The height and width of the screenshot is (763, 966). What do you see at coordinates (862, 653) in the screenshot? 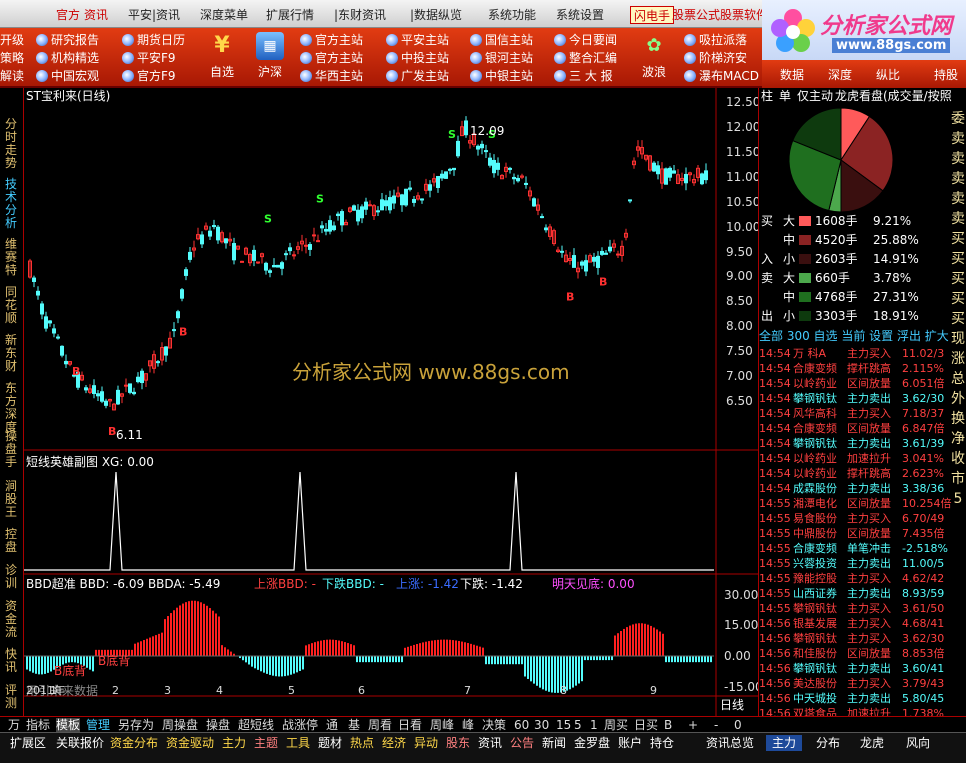
I see `trade-row: 14:56 和佳股份 区间放量 8.853倍` at bounding box center [862, 653].